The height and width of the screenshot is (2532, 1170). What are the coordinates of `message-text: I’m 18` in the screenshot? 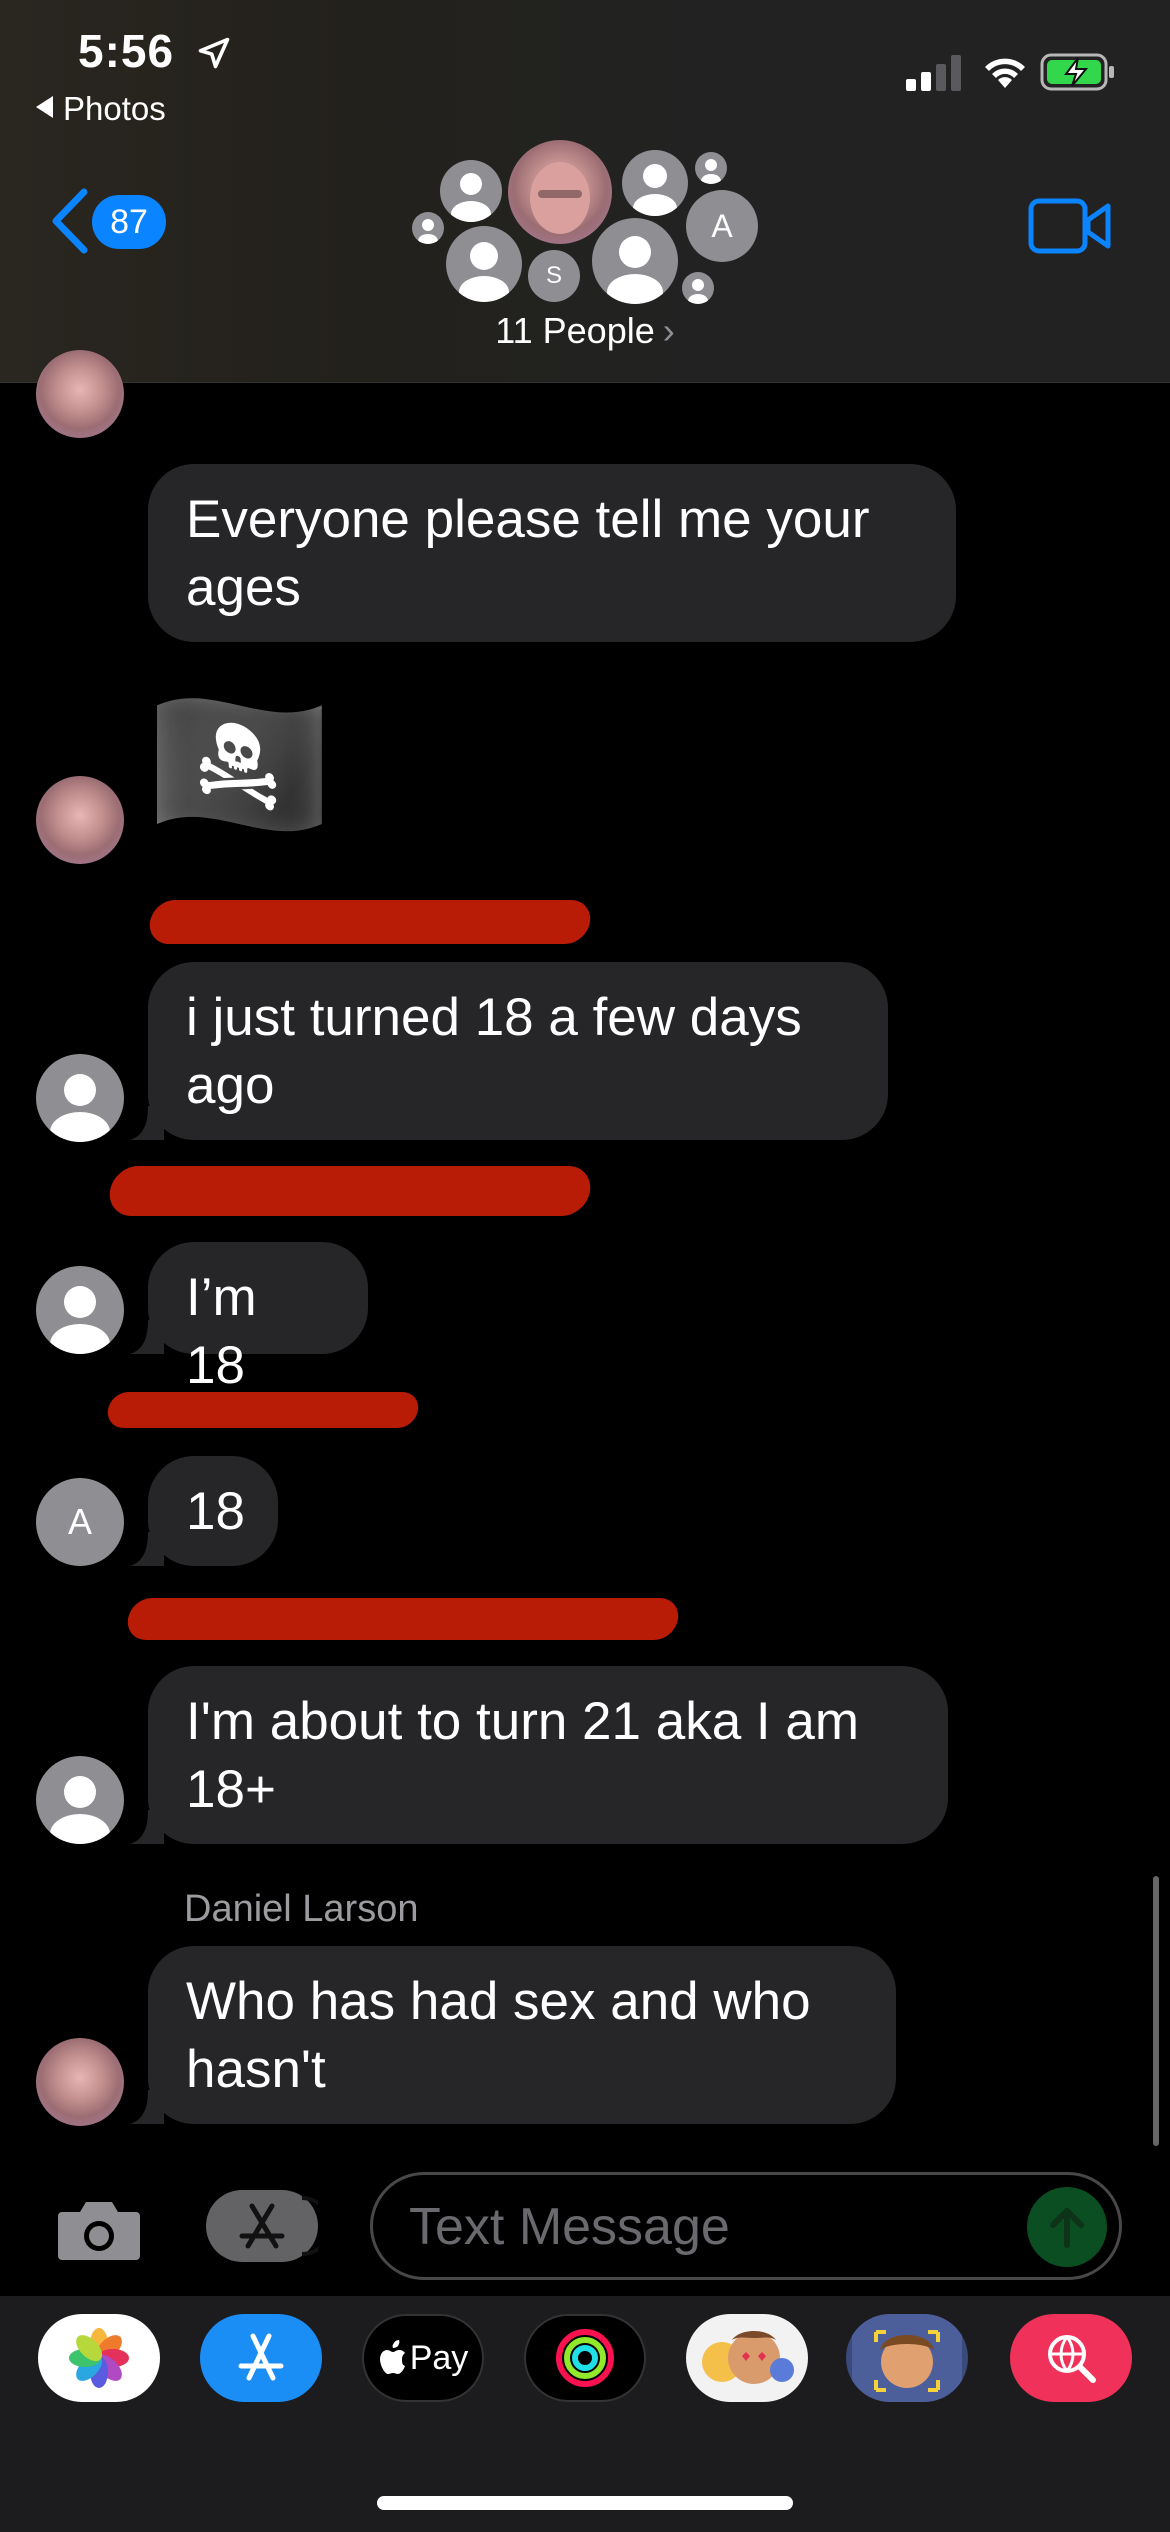 It's located at (221, 1331).